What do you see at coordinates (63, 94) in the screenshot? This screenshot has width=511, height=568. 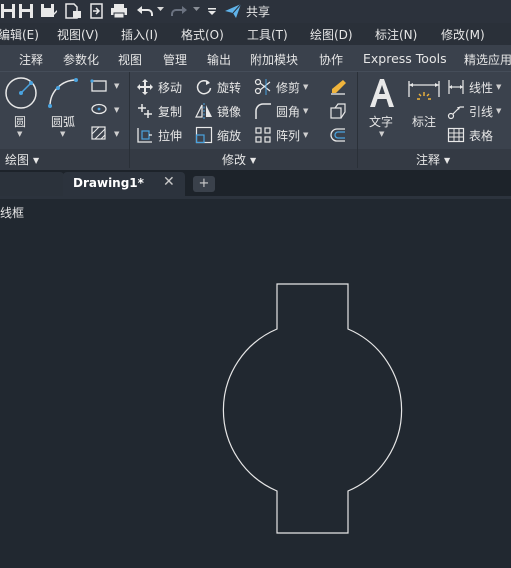 I see `arc-icon` at bounding box center [63, 94].